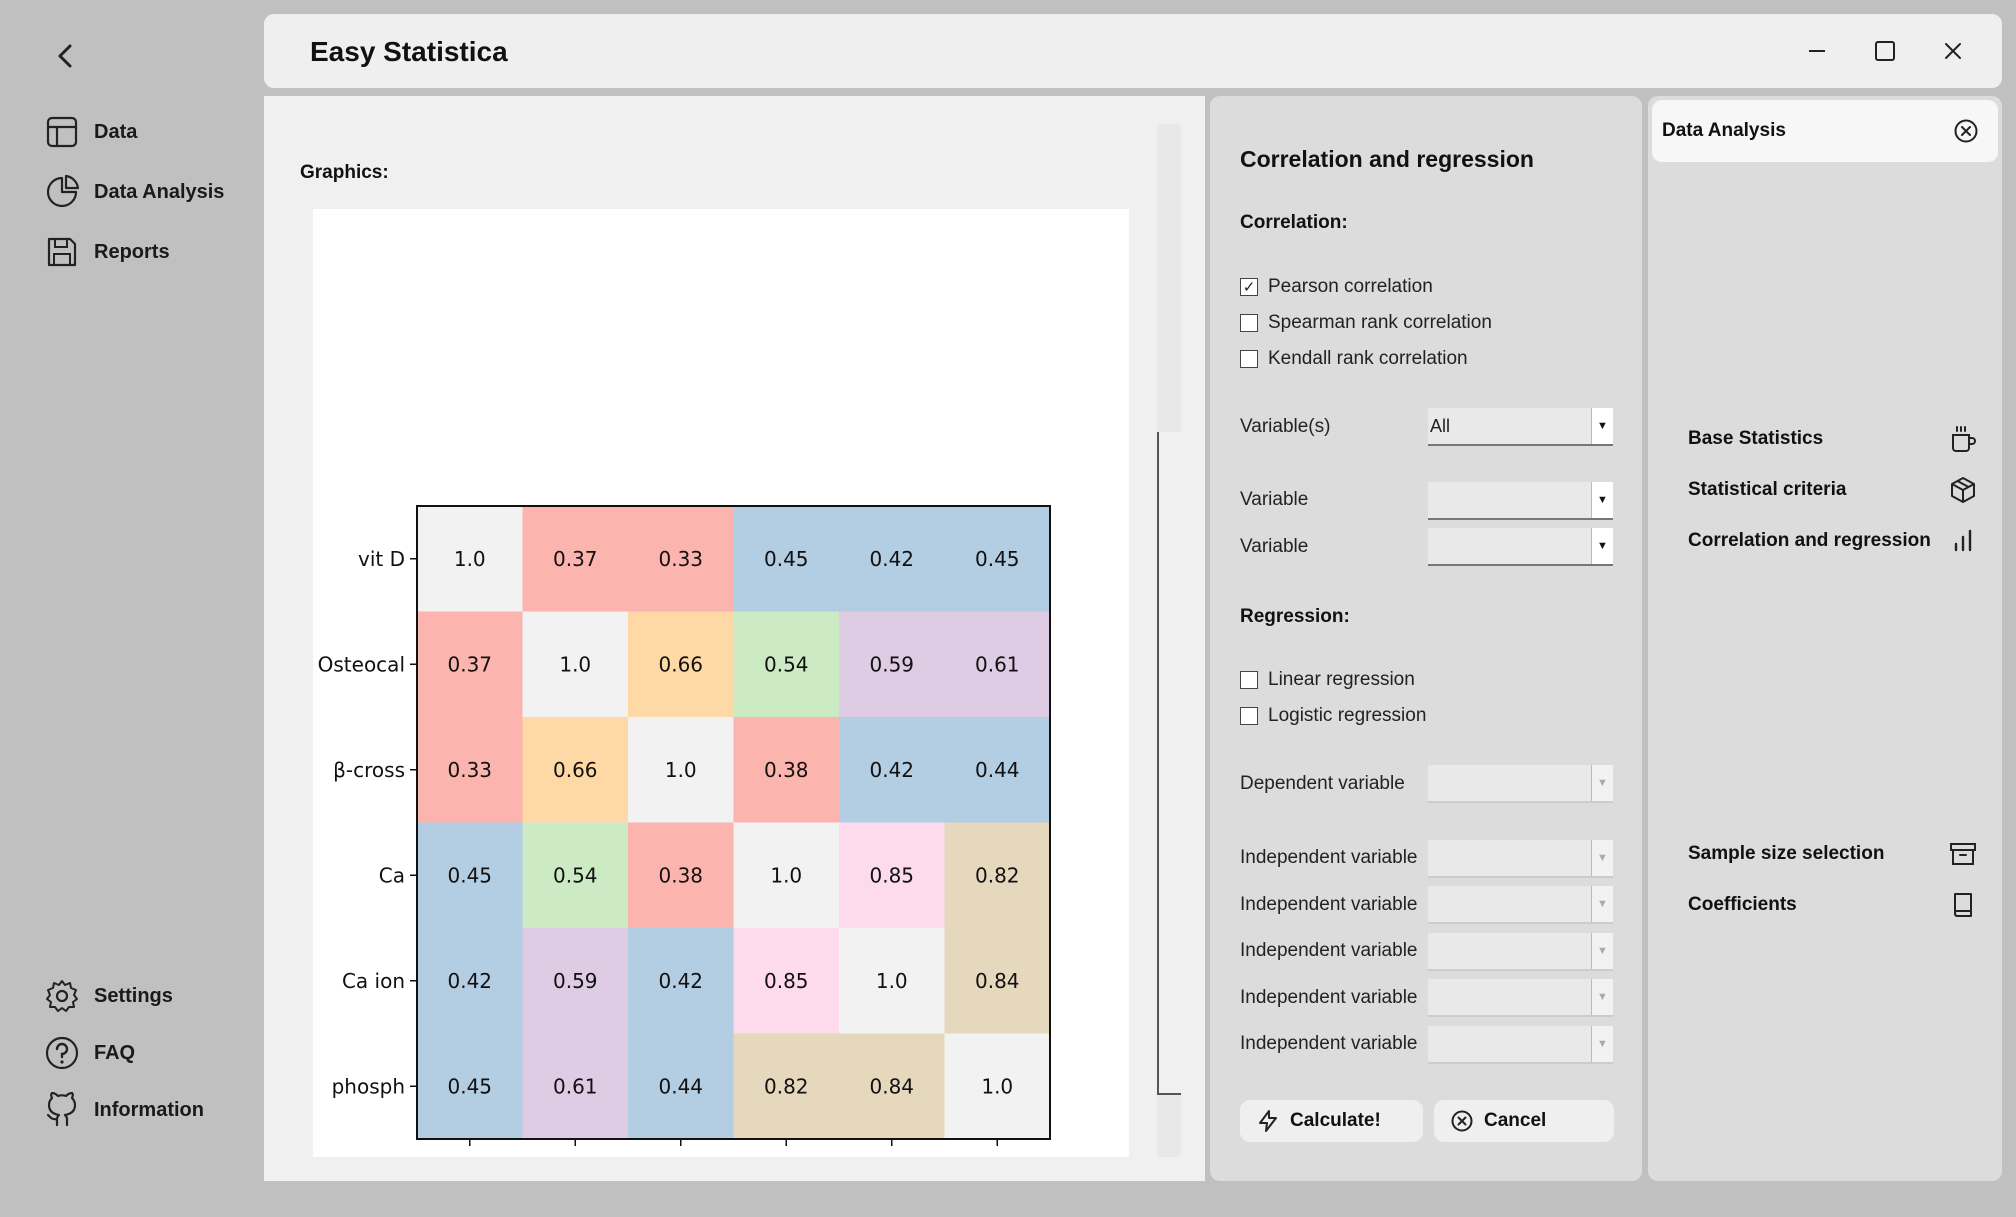  Describe the element at coordinates (1963, 490) in the screenshot. I see `cube-icon` at that location.